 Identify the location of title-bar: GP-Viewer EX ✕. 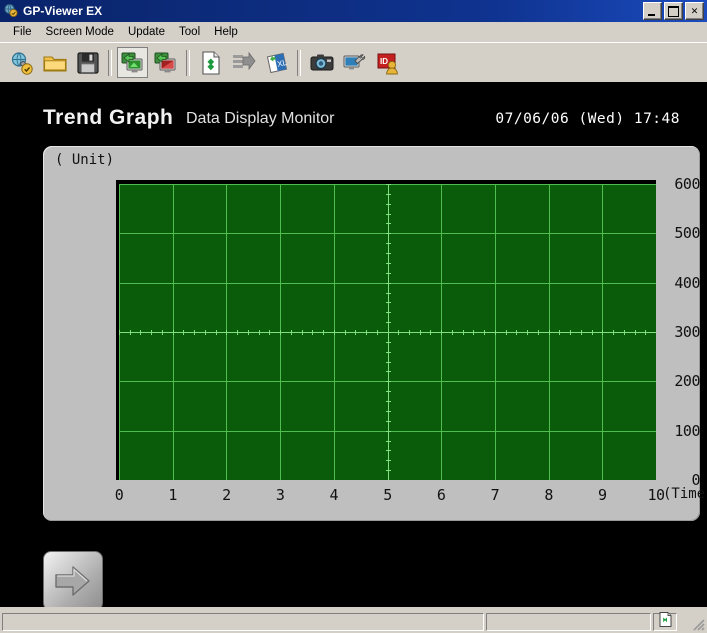
(353, 11).